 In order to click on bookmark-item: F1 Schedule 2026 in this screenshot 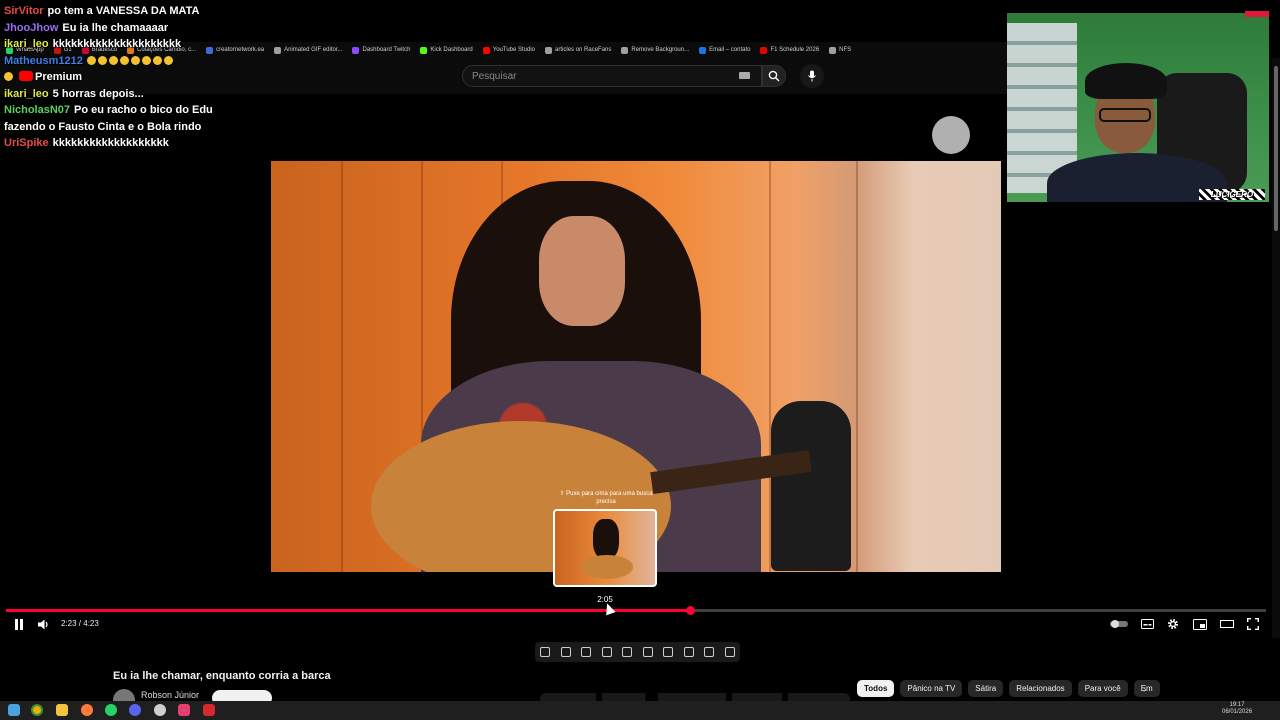, I will do `click(790, 50)`.